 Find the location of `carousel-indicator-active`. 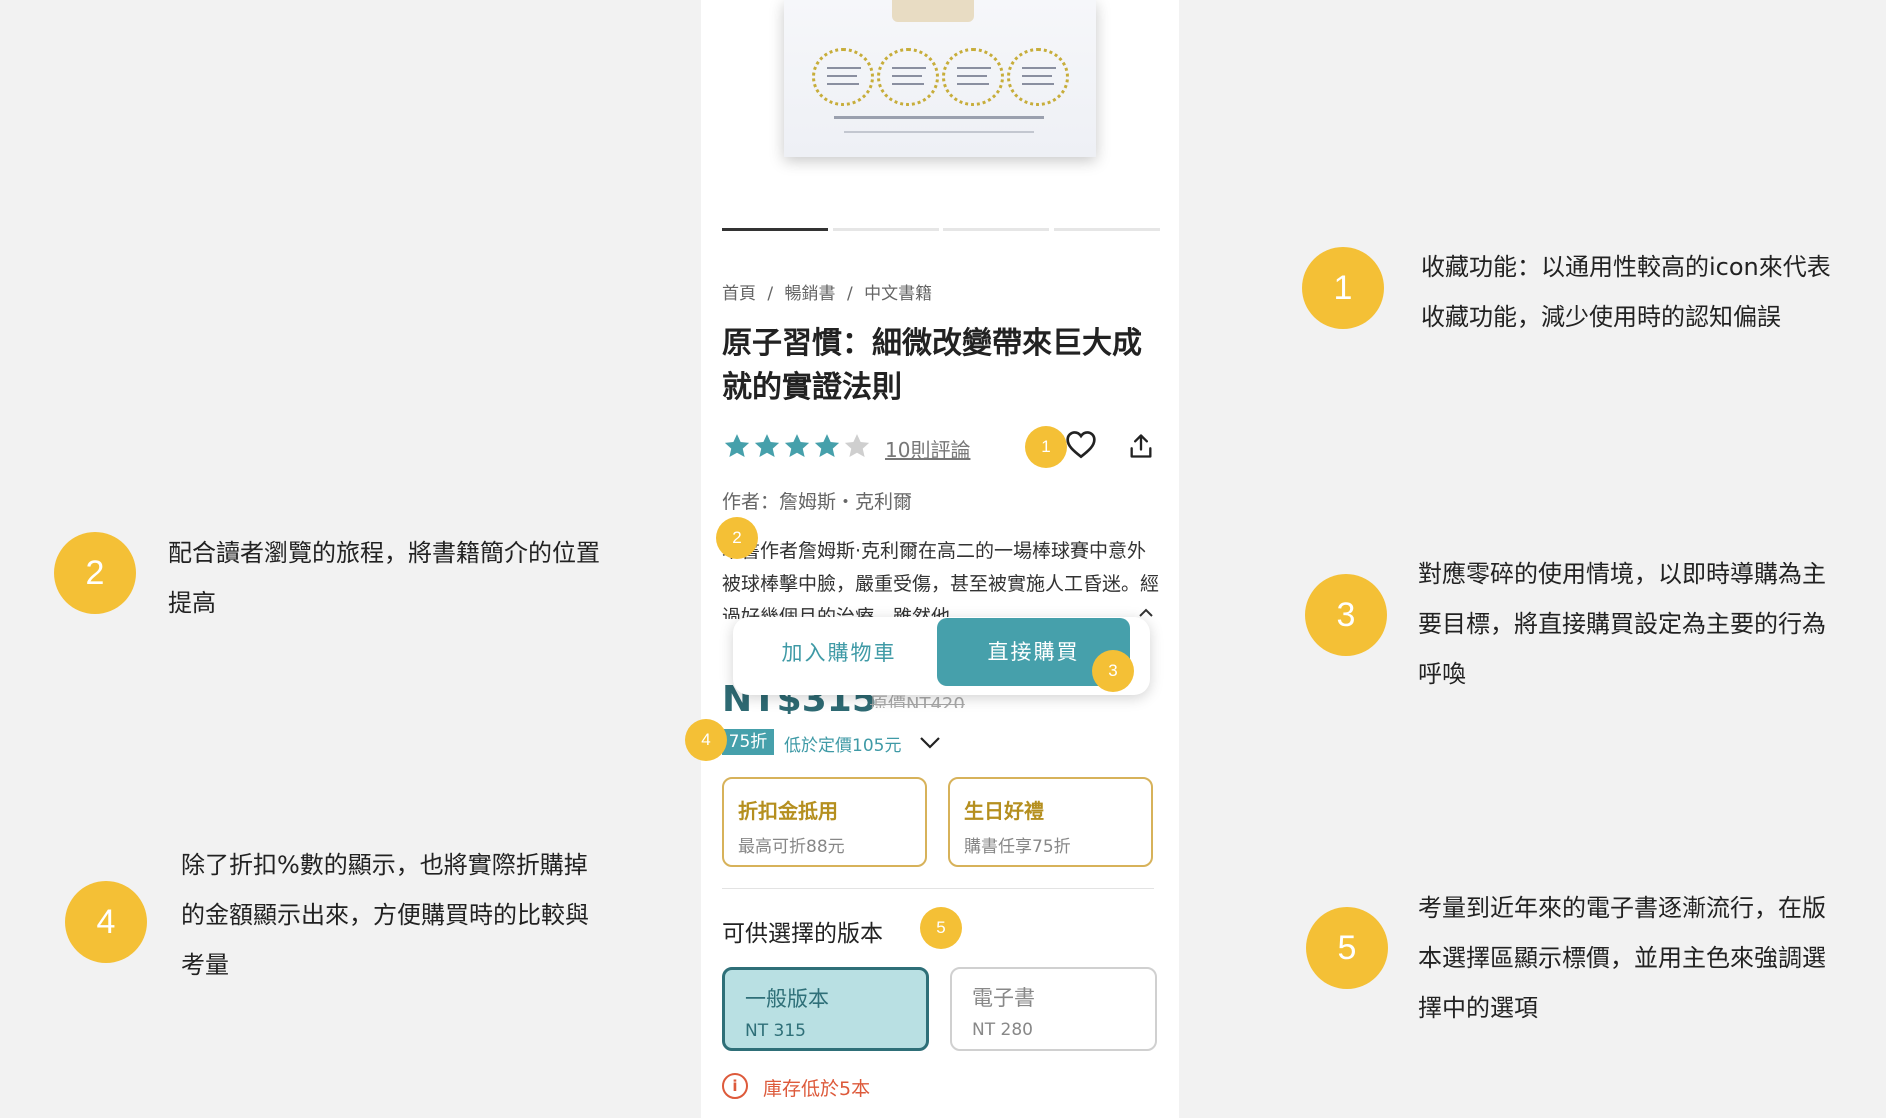

carousel-indicator-active is located at coordinates (775, 229).